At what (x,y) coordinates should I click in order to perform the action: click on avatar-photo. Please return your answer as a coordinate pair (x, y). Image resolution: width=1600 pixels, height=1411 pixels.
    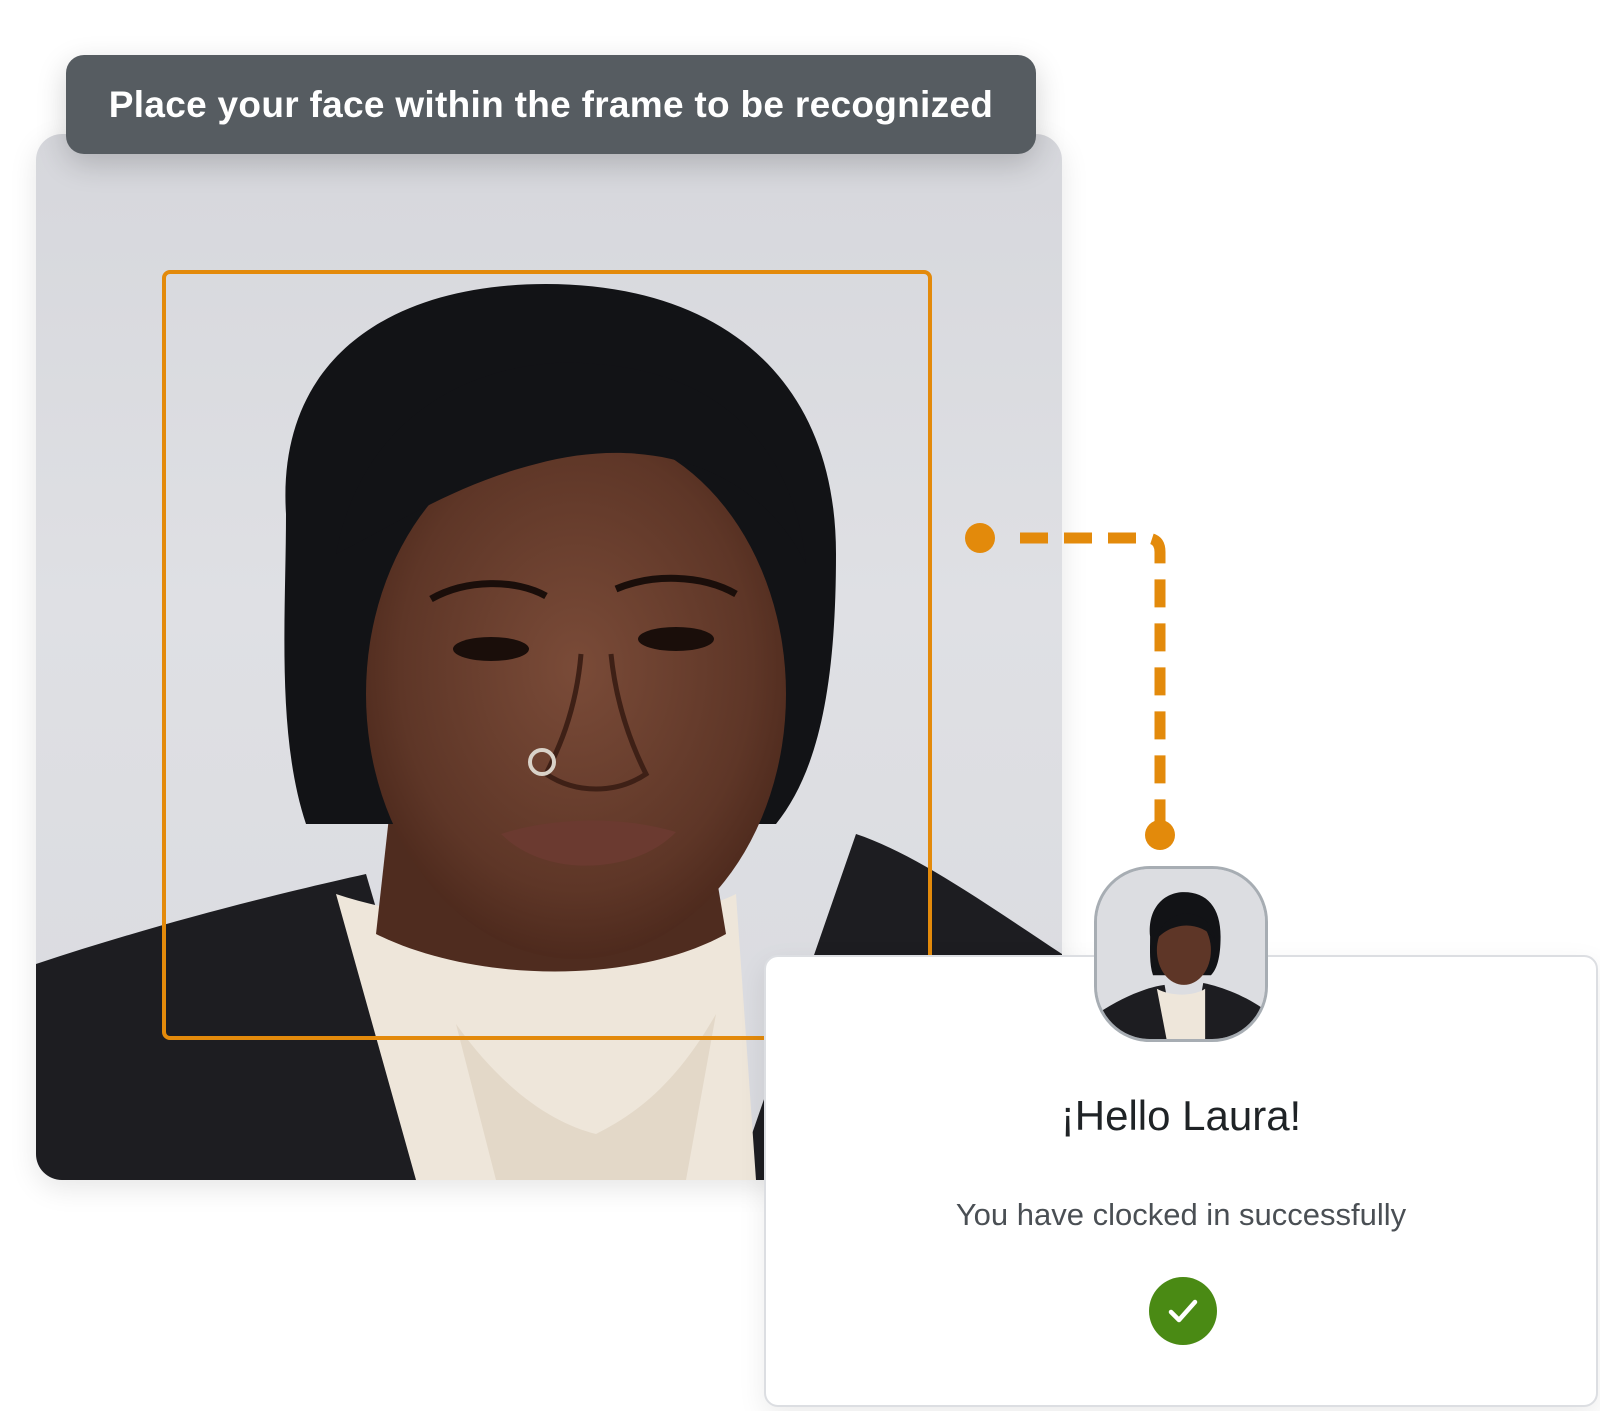
    Looking at the image, I should click on (1181, 954).